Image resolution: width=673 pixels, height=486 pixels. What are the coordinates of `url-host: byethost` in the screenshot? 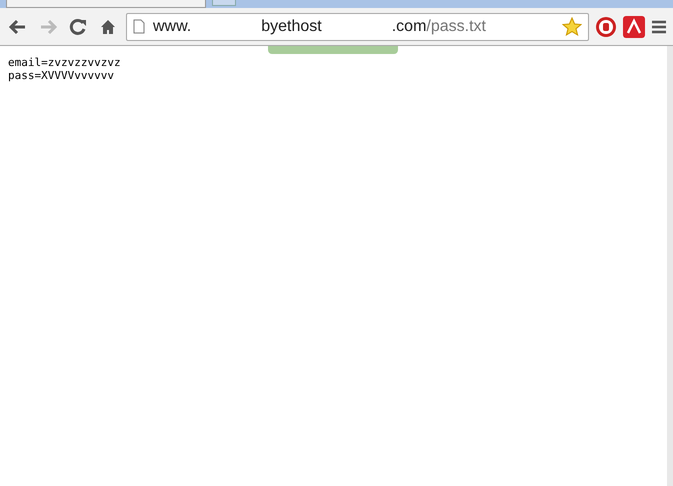 It's located at (291, 26).